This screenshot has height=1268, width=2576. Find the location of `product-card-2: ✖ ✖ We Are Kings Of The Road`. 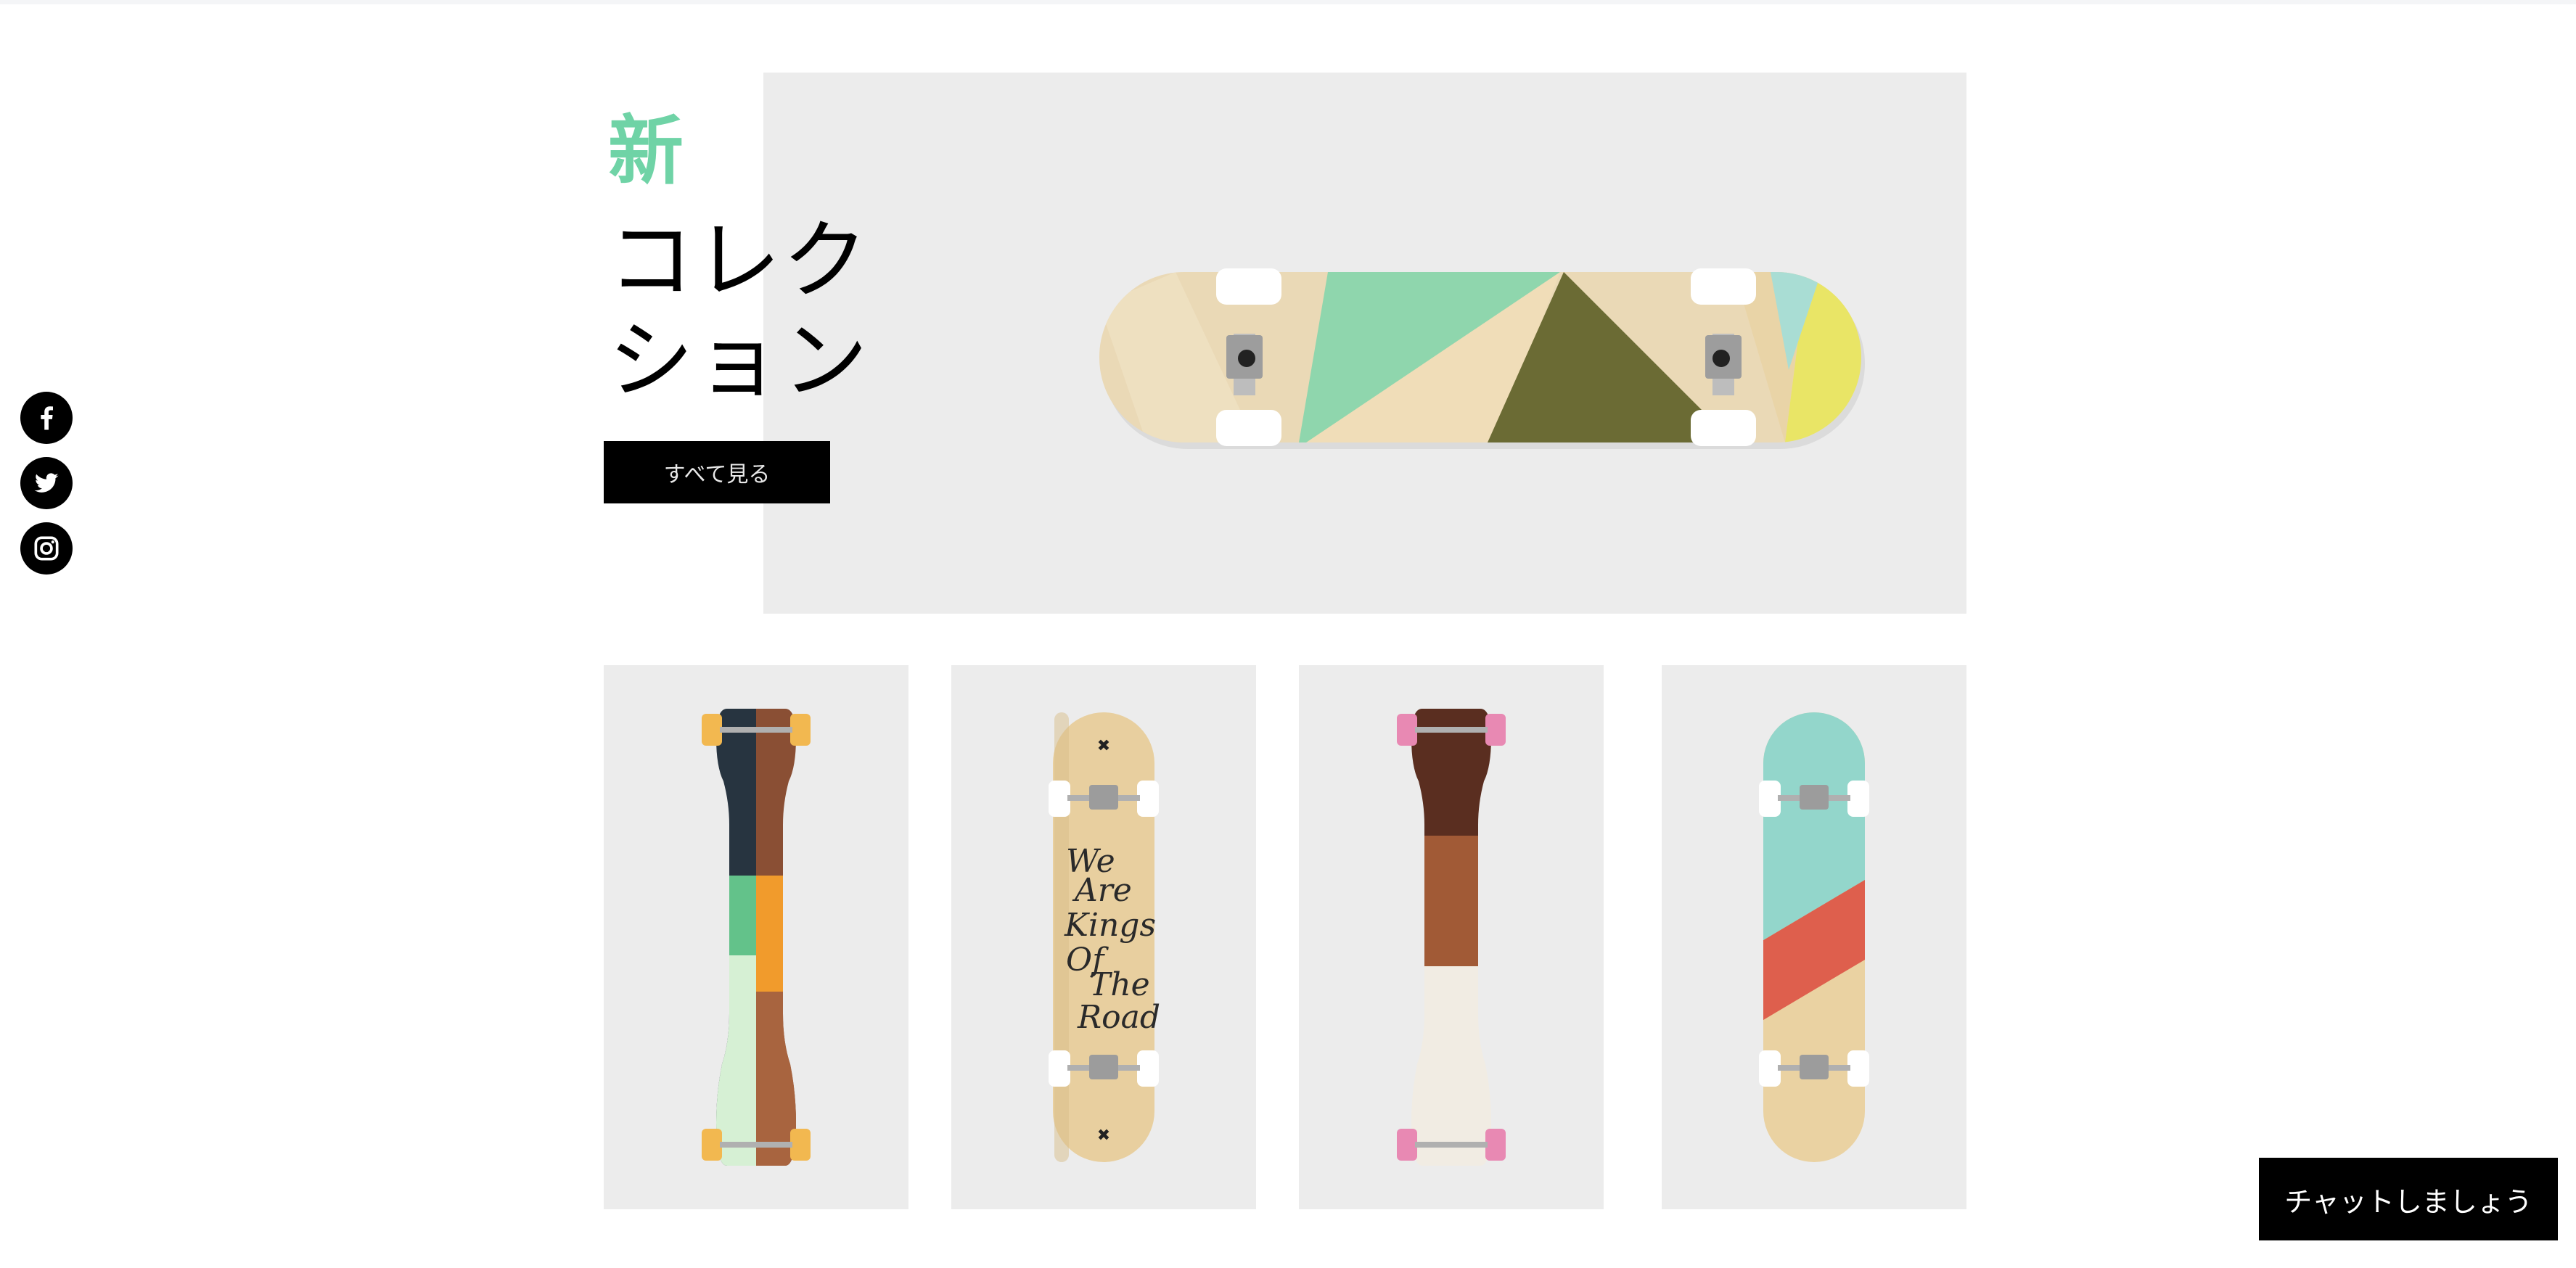

product-card-2: ✖ ✖ We Are Kings Of The Road is located at coordinates (1103, 937).